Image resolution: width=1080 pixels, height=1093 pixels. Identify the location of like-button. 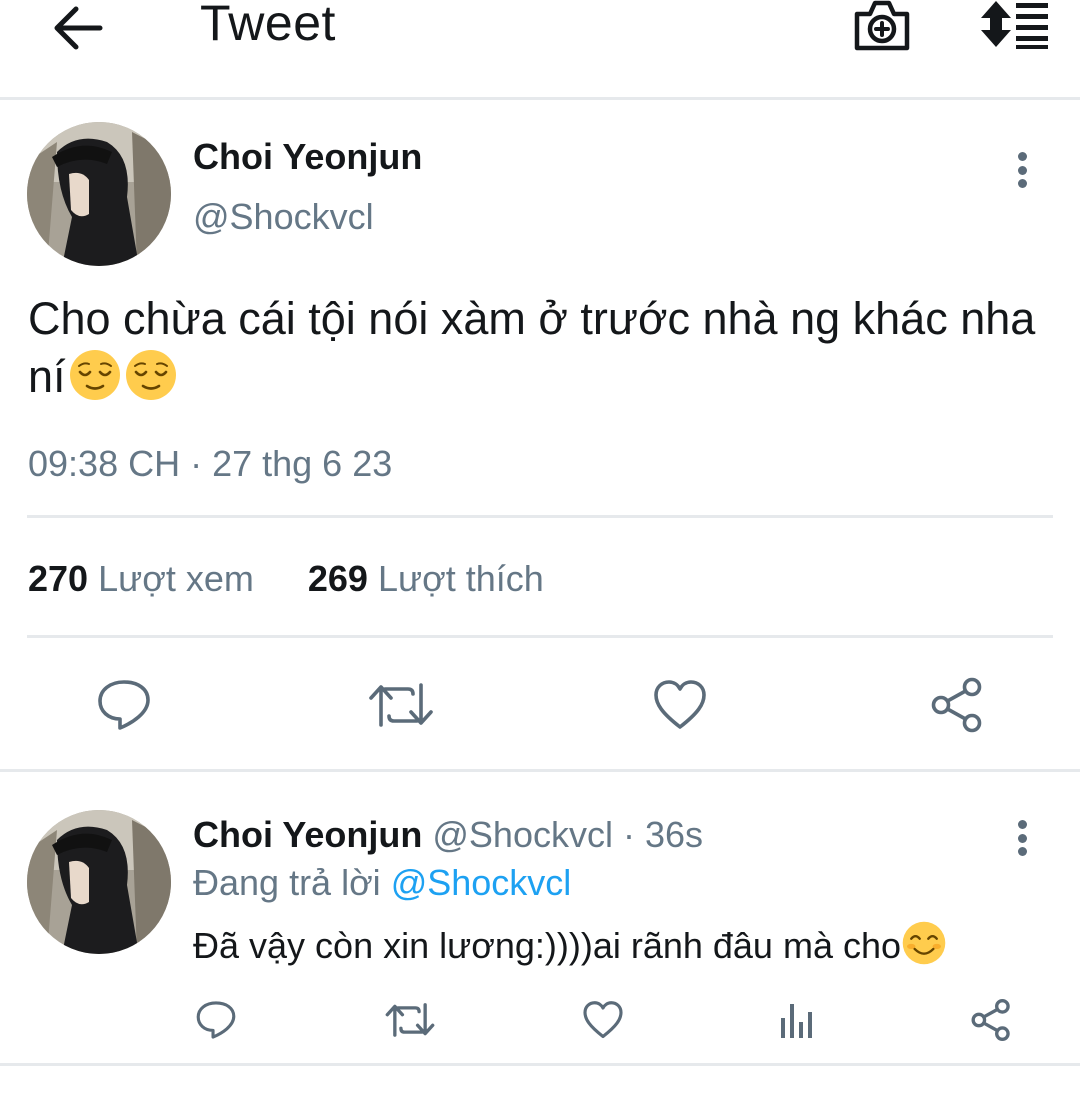
(680, 705).